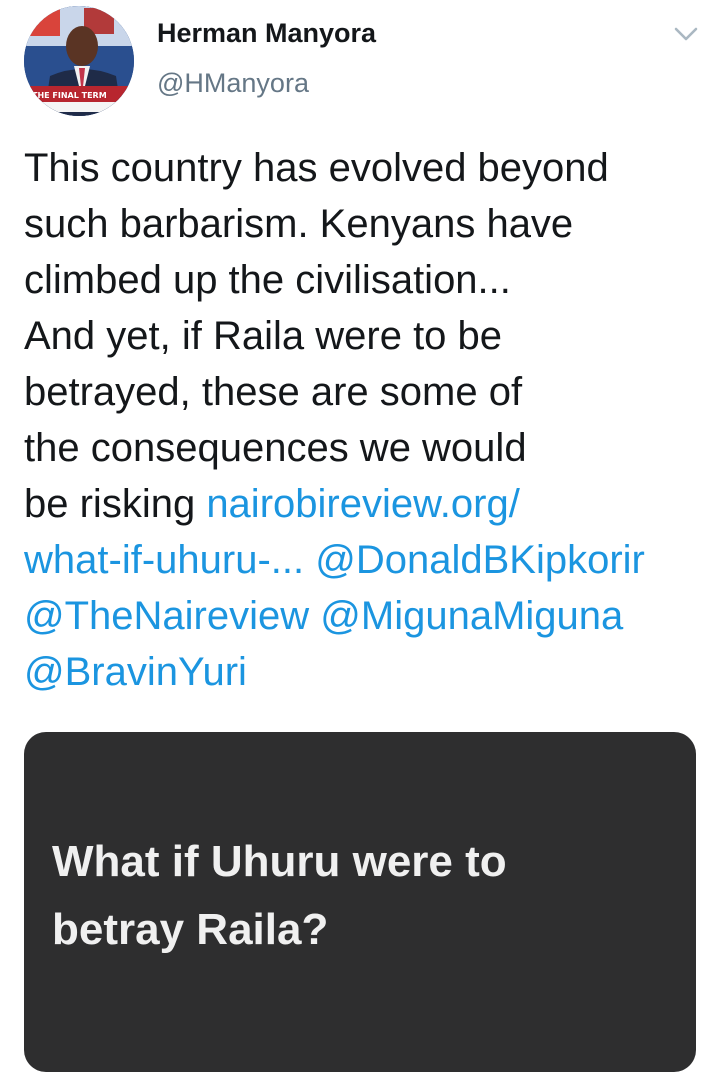  Describe the element at coordinates (115, 504) in the screenshot. I see `tweet-text-fragment: be risking` at that location.